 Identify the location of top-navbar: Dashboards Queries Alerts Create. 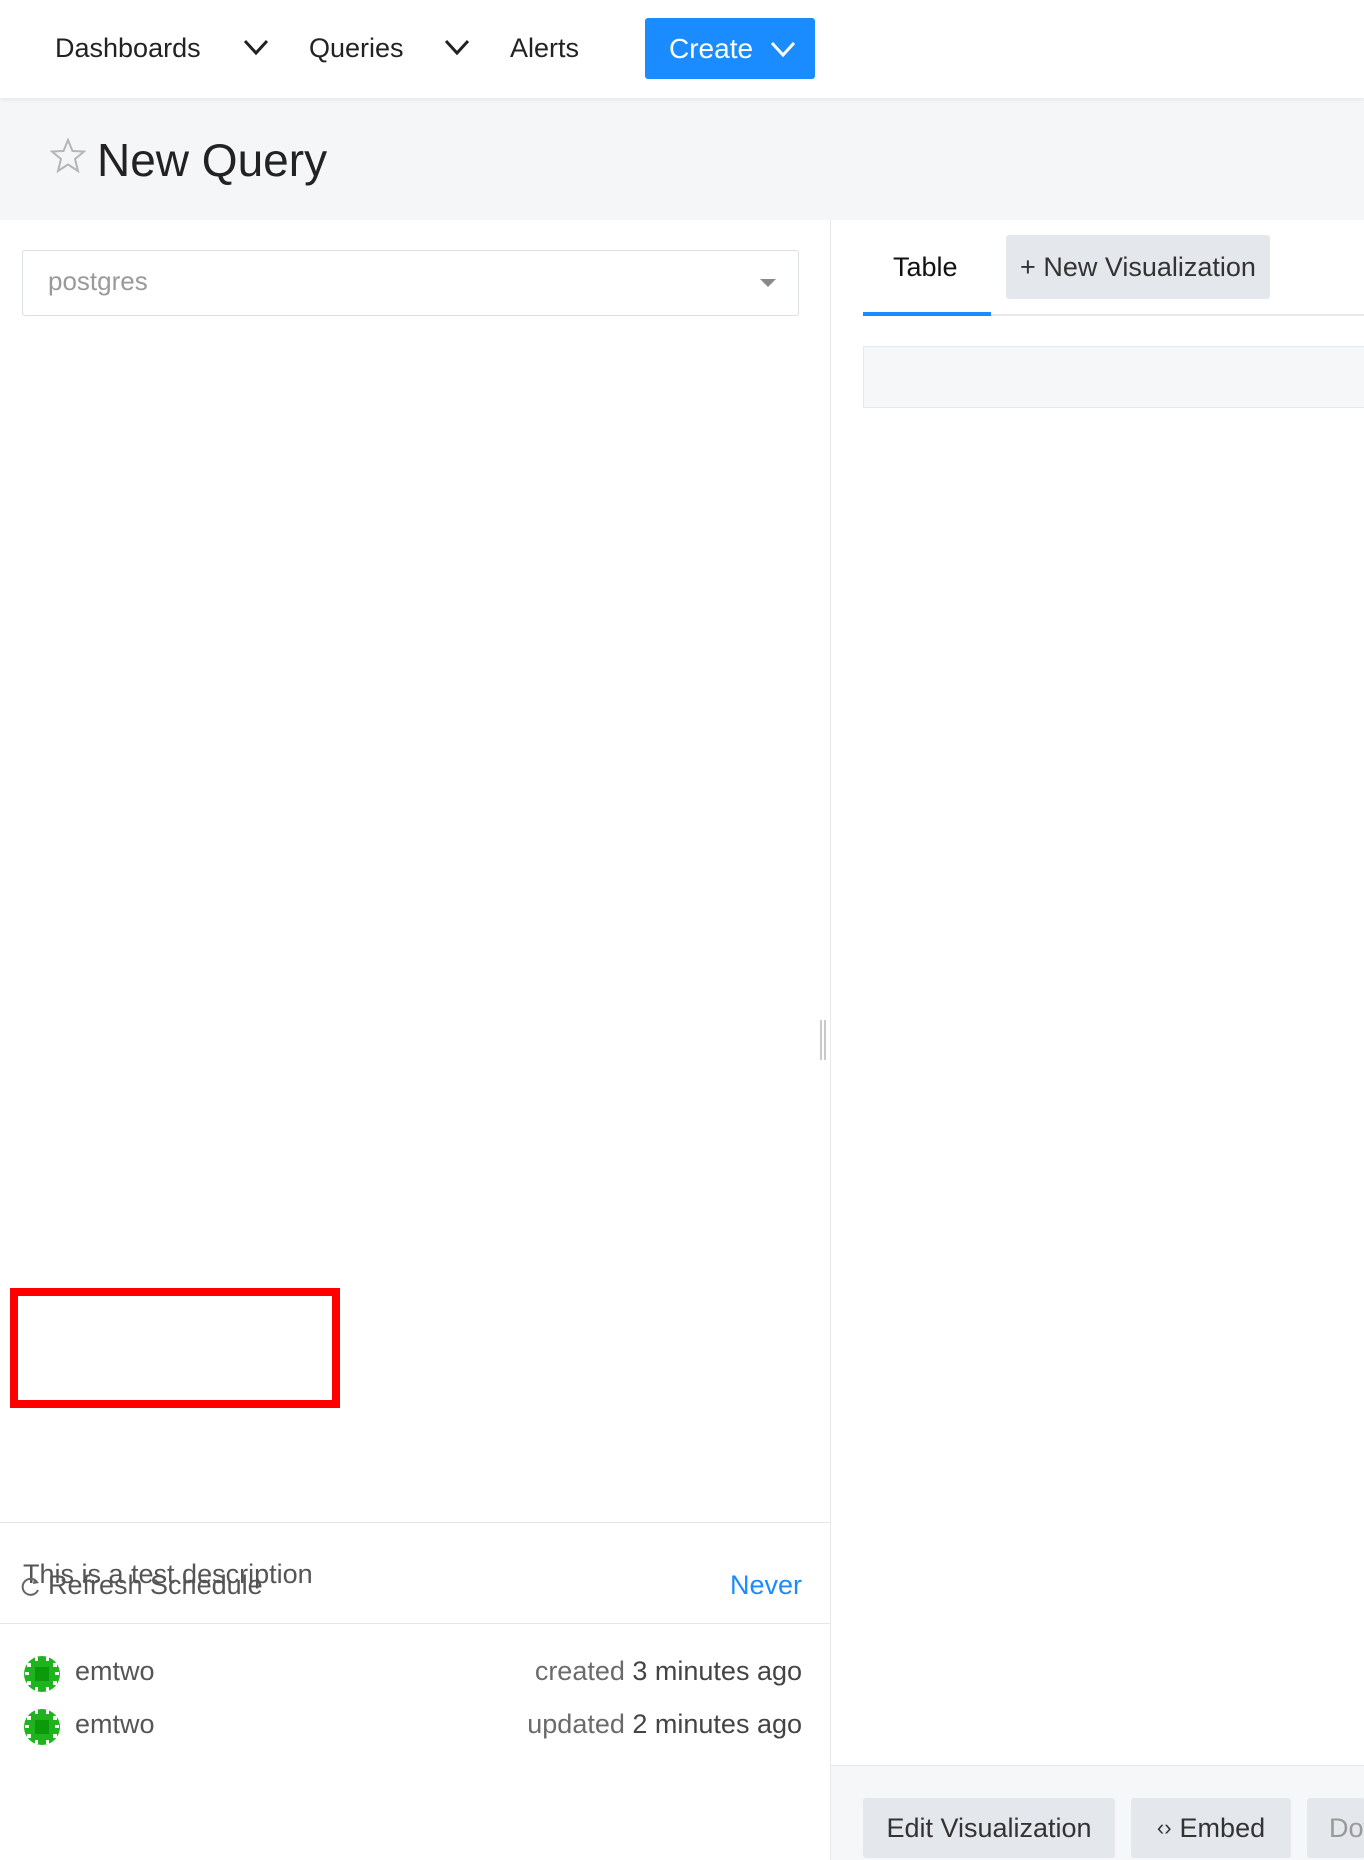
(682, 49).